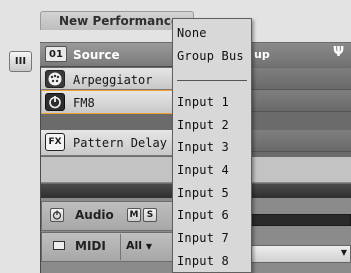  I want to click on module-label-arpeggiator: Arpeggiator, so click(113, 80).